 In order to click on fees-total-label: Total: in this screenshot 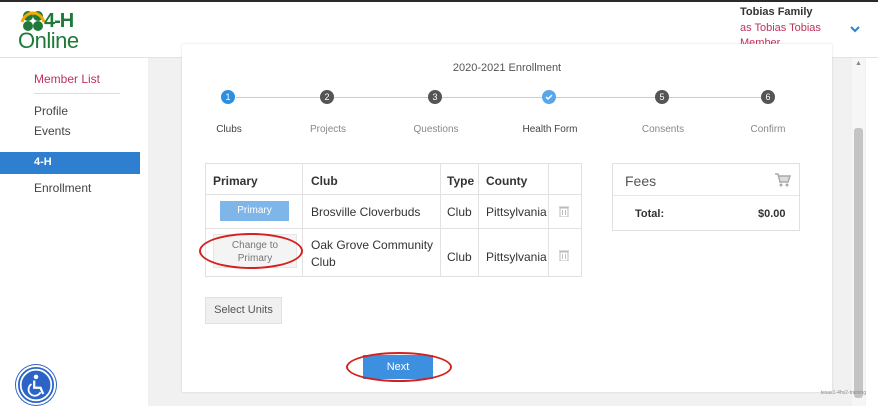, I will do `click(650, 214)`.